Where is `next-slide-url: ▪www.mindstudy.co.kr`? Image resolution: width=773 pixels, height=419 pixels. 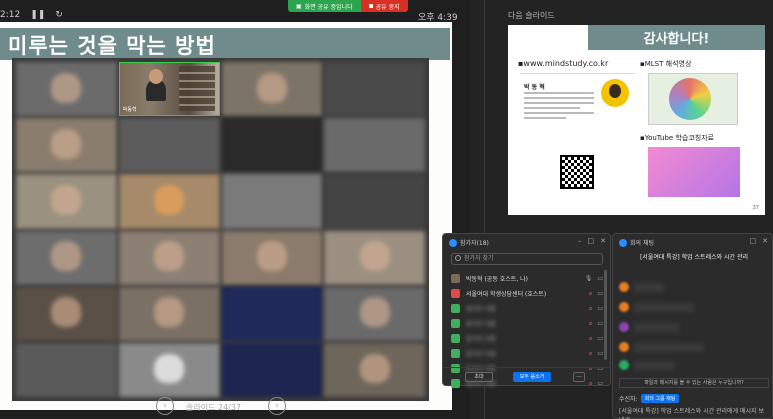 next-slide-url: ▪www.mindstudy.co.kr is located at coordinates (563, 63).